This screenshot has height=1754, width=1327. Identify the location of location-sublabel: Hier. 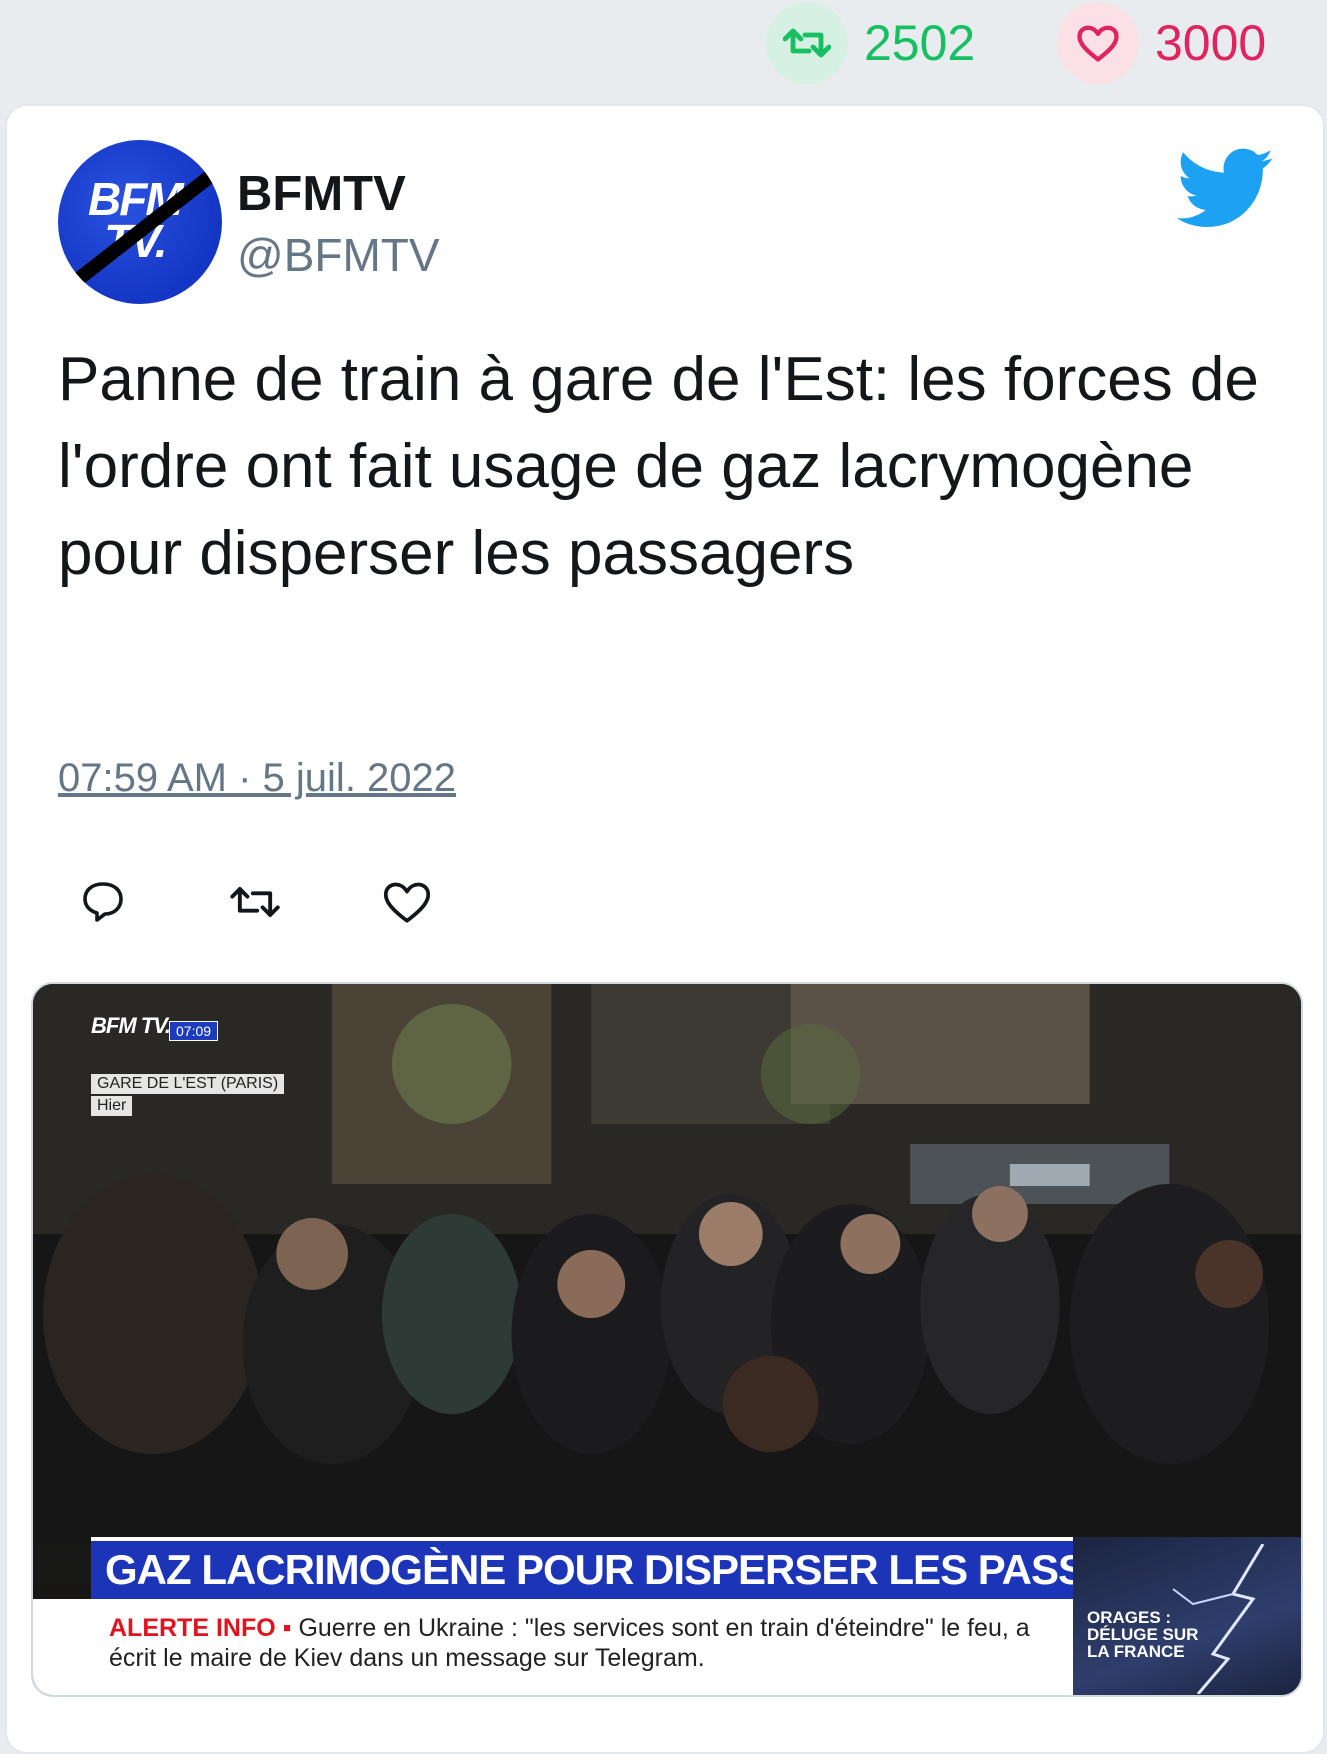
(112, 1106).